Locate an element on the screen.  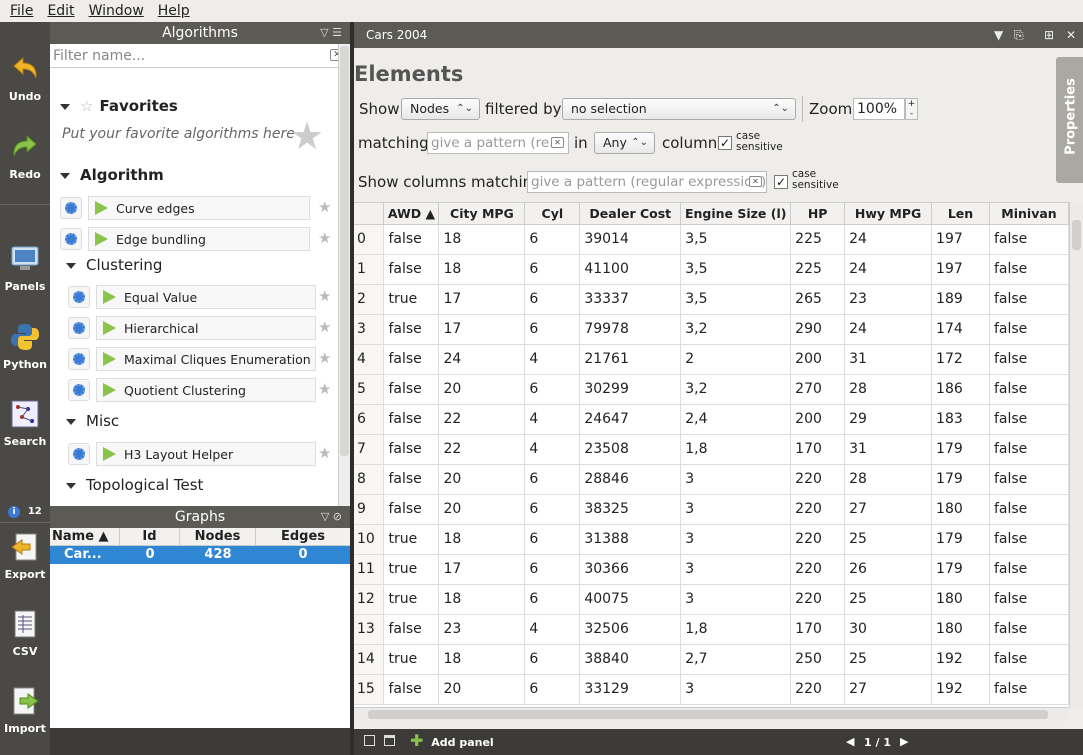
table-row: 1 false 18 6 41100 3,5 225 24 197 false is located at coordinates (711, 269).